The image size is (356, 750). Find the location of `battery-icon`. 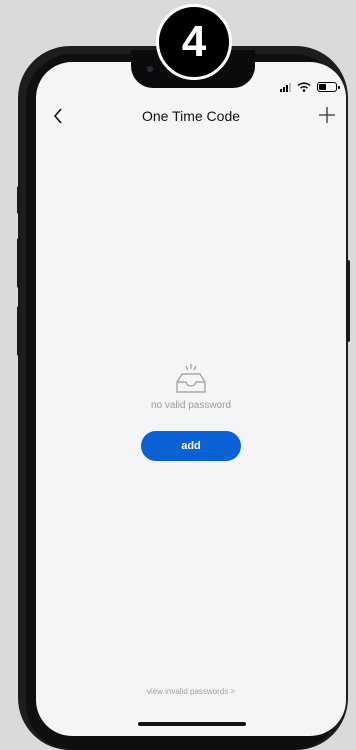

battery-icon is located at coordinates (328, 87).